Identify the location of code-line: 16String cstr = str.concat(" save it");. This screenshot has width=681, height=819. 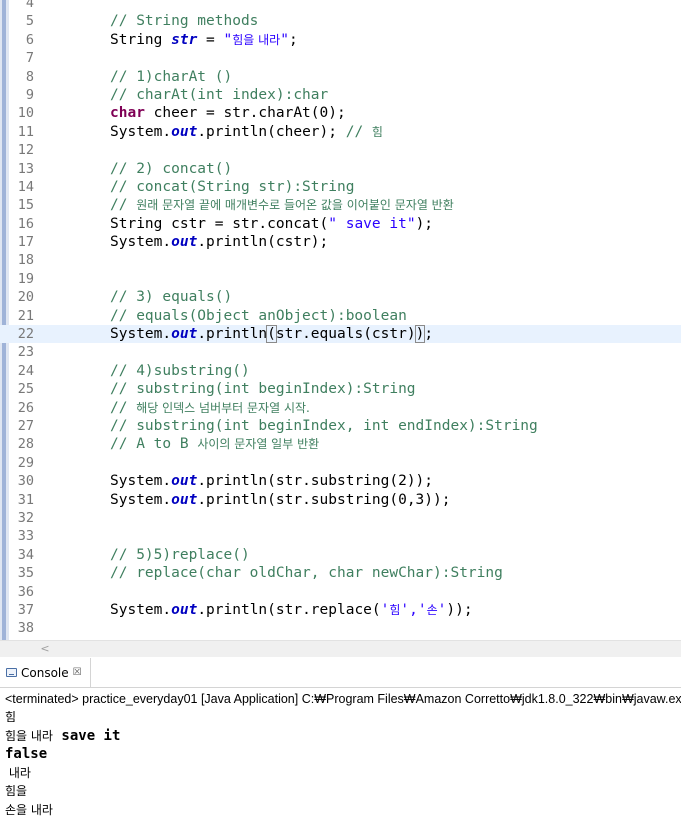
(340, 224).